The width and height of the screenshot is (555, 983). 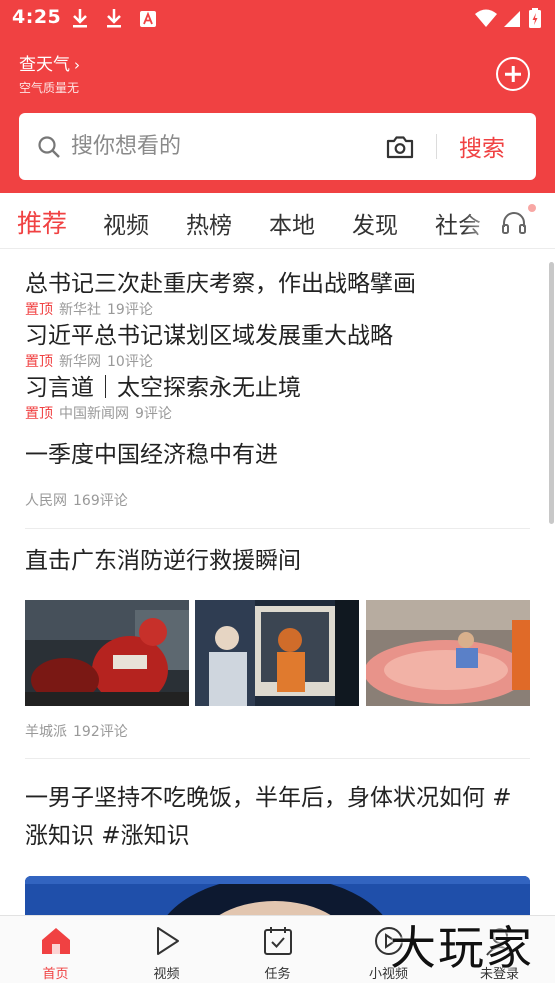 I want to click on search-box: 搜索, so click(x=277, y=146).